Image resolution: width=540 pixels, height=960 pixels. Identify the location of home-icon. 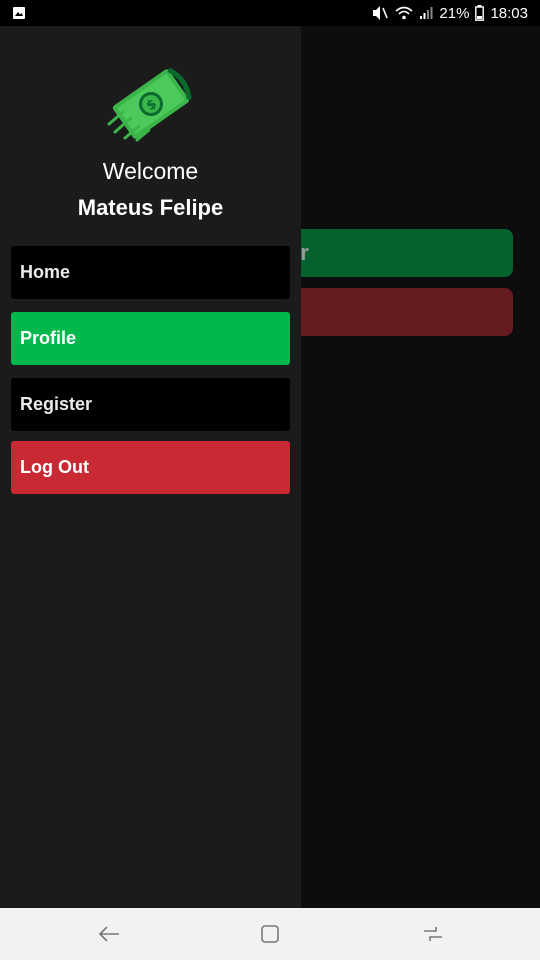
(270, 934).